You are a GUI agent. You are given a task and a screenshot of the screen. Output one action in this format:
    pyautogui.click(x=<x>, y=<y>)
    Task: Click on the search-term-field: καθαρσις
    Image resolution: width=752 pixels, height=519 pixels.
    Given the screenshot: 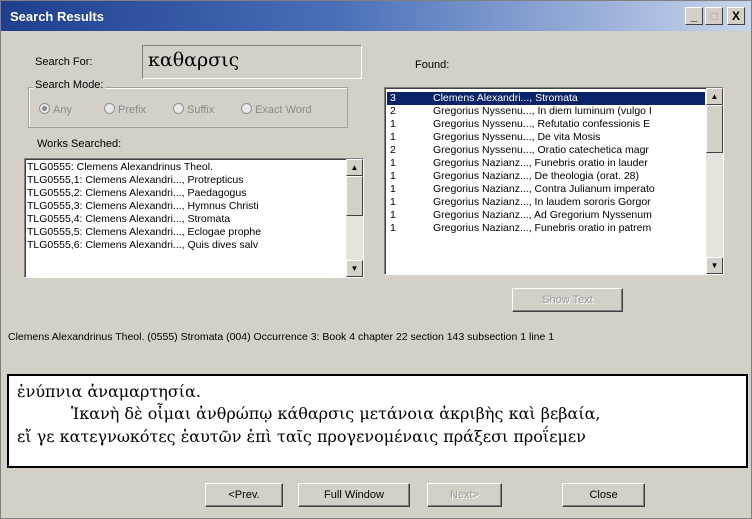 What is the action you would take?
    pyautogui.click(x=252, y=62)
    